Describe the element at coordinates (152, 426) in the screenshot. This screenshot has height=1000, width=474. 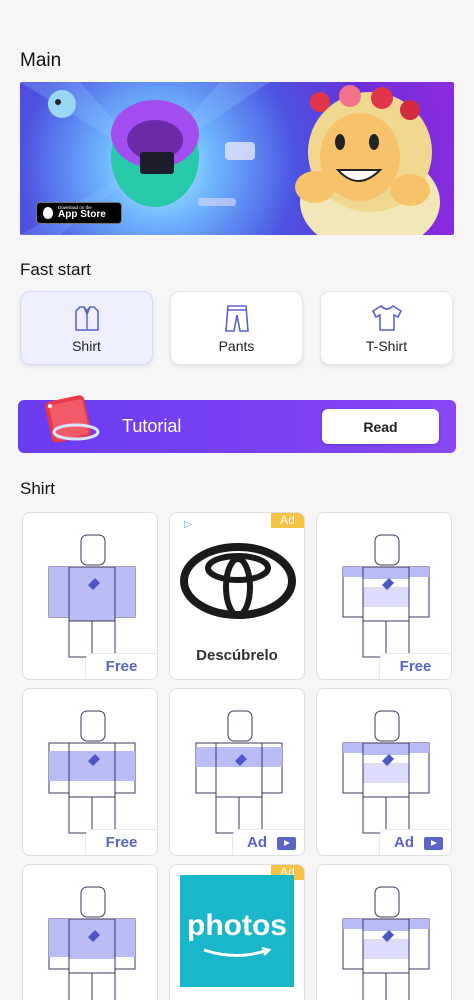
I see `tutorial-title: Tutorial` at that location.